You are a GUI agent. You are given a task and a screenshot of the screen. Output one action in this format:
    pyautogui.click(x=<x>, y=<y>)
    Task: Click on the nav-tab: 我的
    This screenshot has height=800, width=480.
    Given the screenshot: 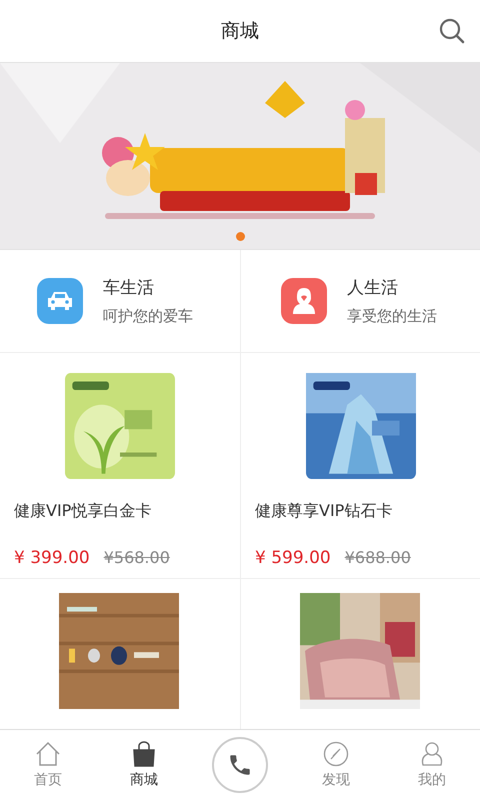 What is the action you would take?
    pyautogui.click(x=432, y=765)
    